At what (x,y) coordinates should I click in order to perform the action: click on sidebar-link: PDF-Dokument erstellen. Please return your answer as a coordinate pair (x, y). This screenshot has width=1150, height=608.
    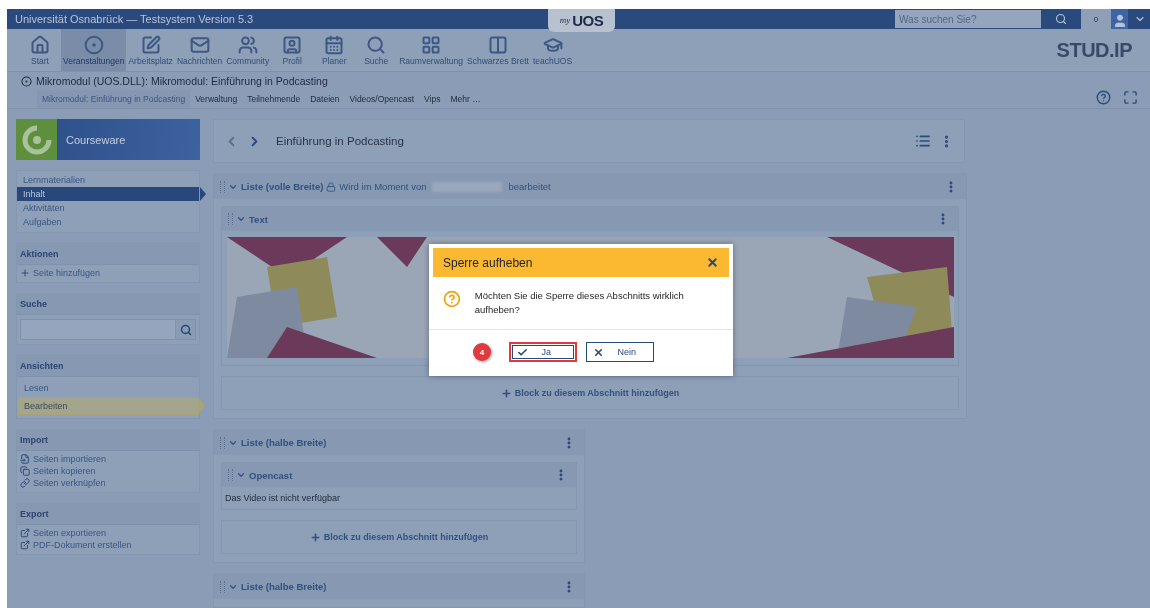
    Looking at the image, I should click on (108, 545).